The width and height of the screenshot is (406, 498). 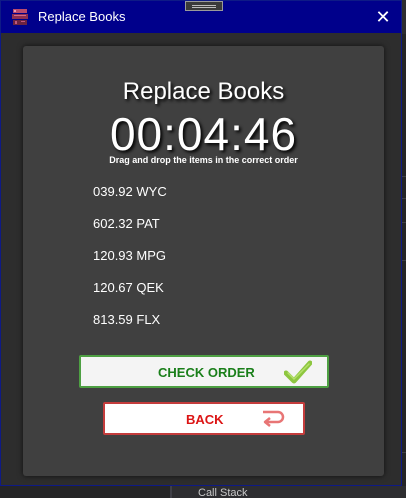 I want to click on close-button: ✕, so click(x=383, y=17).